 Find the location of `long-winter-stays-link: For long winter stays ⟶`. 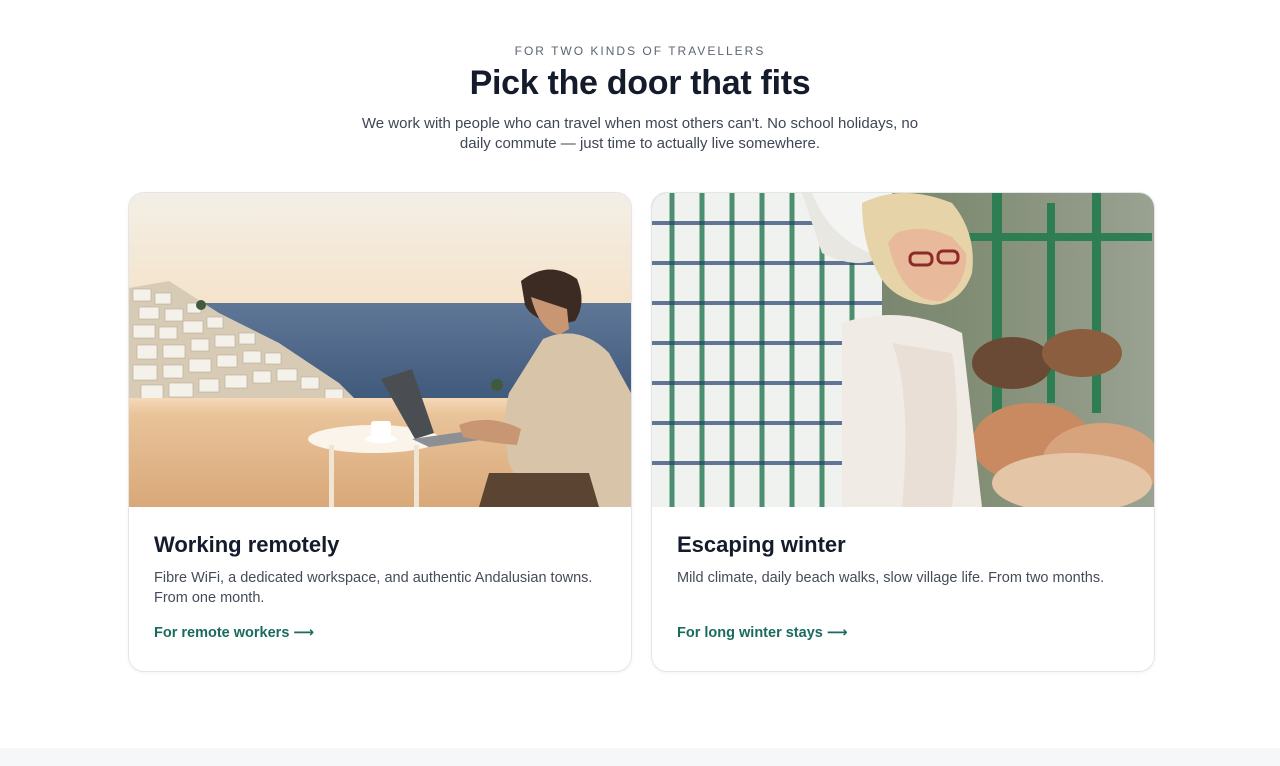

long-winter-stays-link: For long winter stays ⟶ is located at coordinates (762, 633).